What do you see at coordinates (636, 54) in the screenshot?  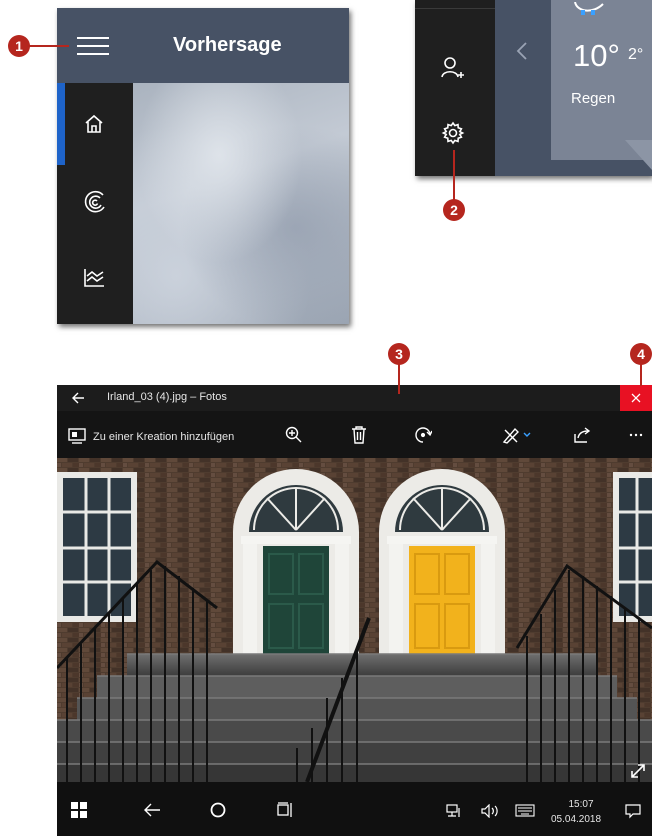 I see `temperature-low: 2°` at bounding box center [636, 54].